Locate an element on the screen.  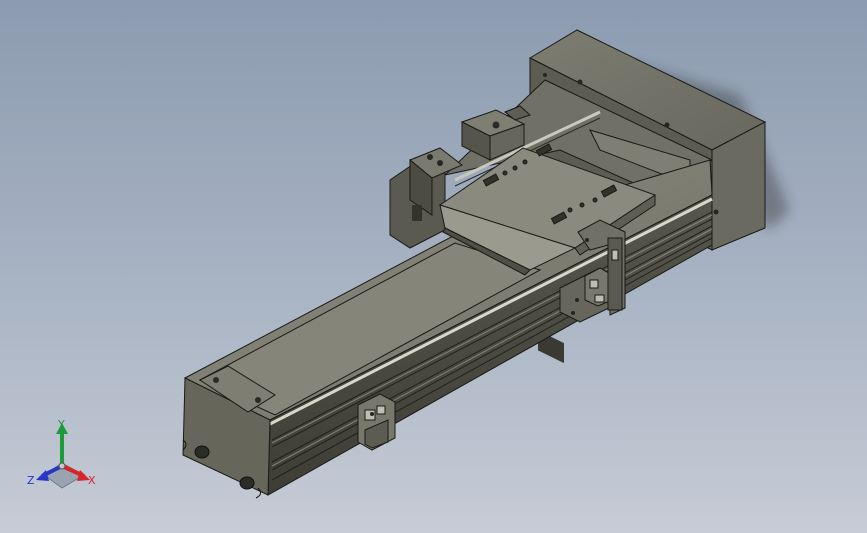
view-orientation-triad: Y X Z is located at coordinates (67, 458).